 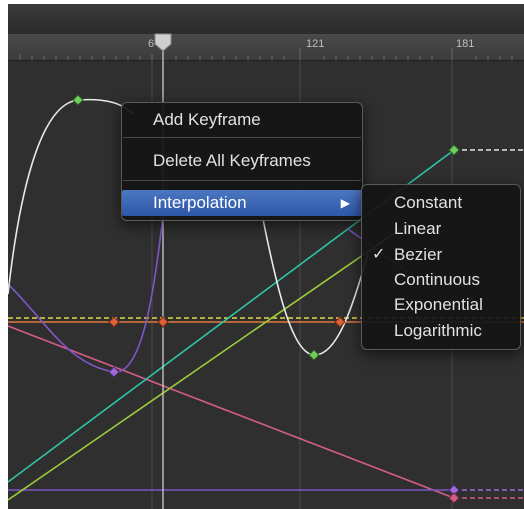 I want to click on submenu-item-linear: Linear, so click(x=441, y=228).